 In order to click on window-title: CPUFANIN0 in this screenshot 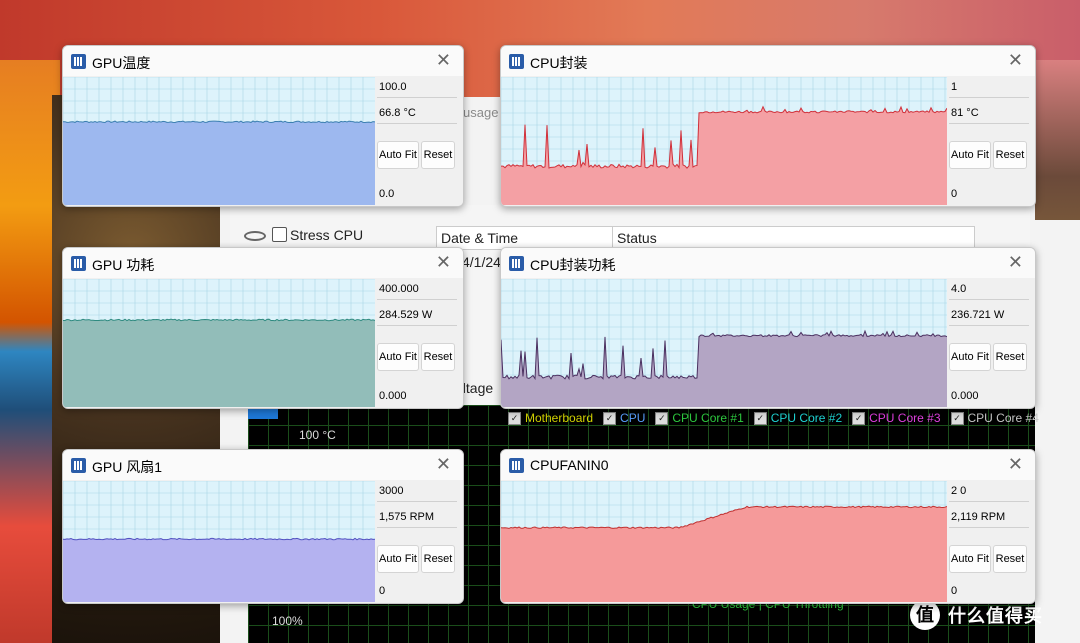, I will do `click(569, 465)`.